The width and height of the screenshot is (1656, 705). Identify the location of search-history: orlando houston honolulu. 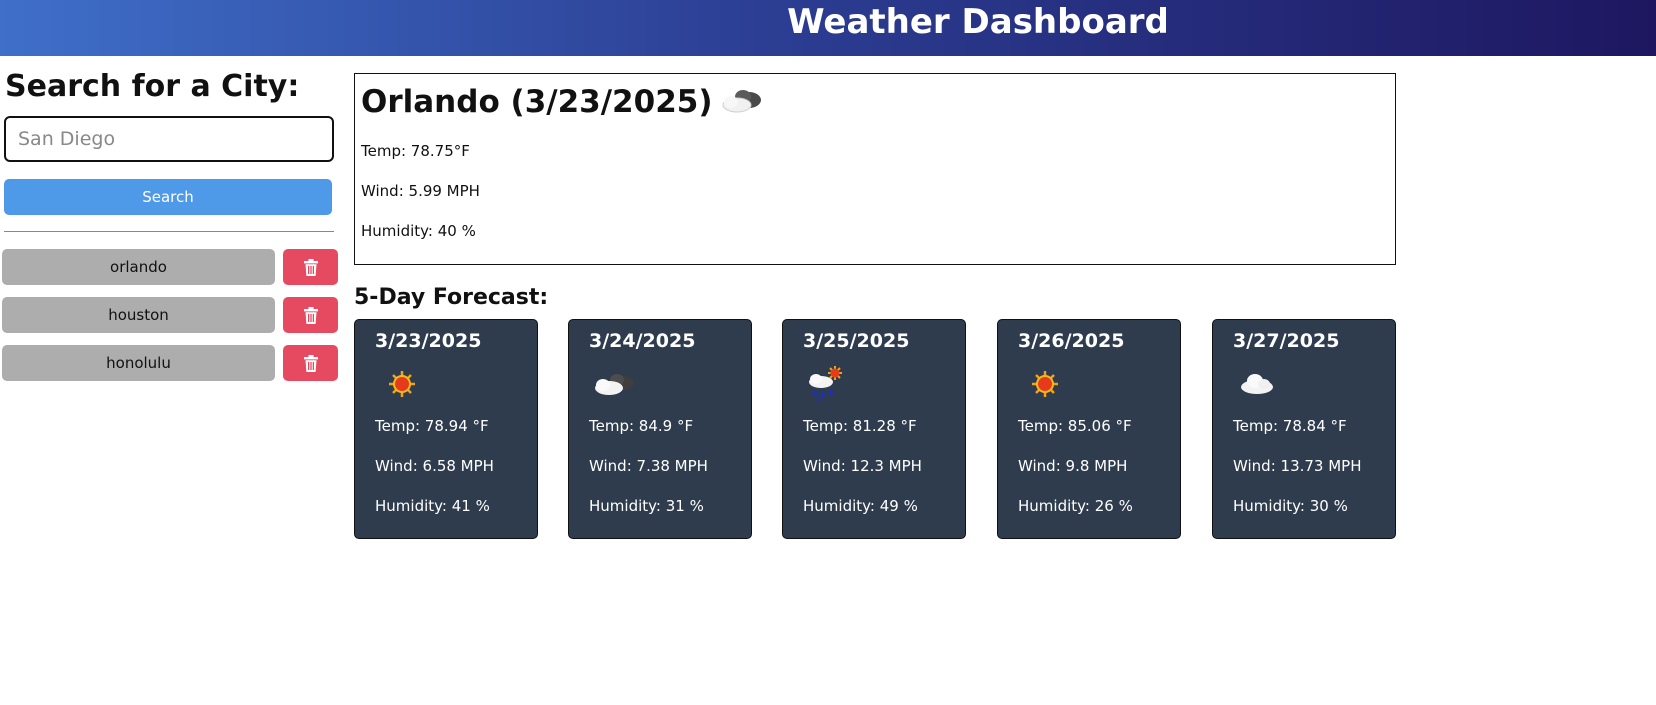
(170, 321).